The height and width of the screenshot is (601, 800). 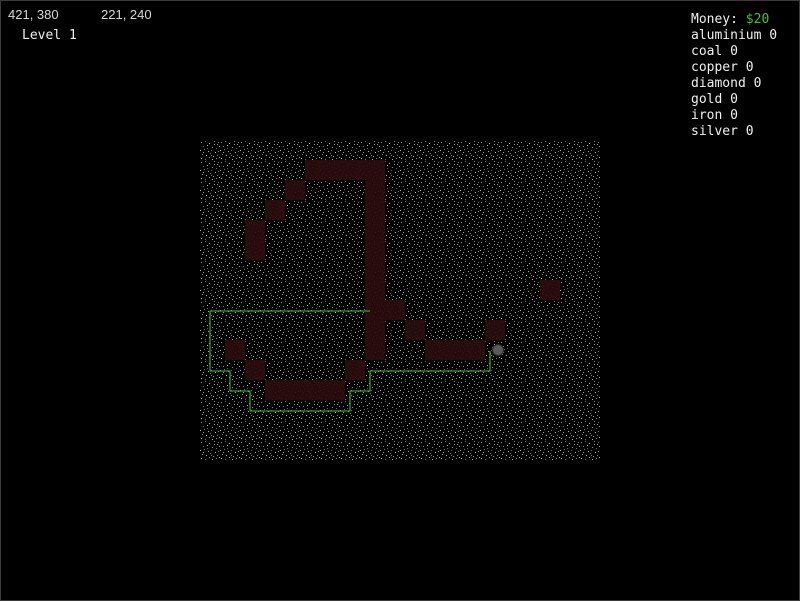 What do you see at coordinates (126, 14) in the screenshot?
I see `origin-coords: 221, 240` at bounding box center [126, 14].